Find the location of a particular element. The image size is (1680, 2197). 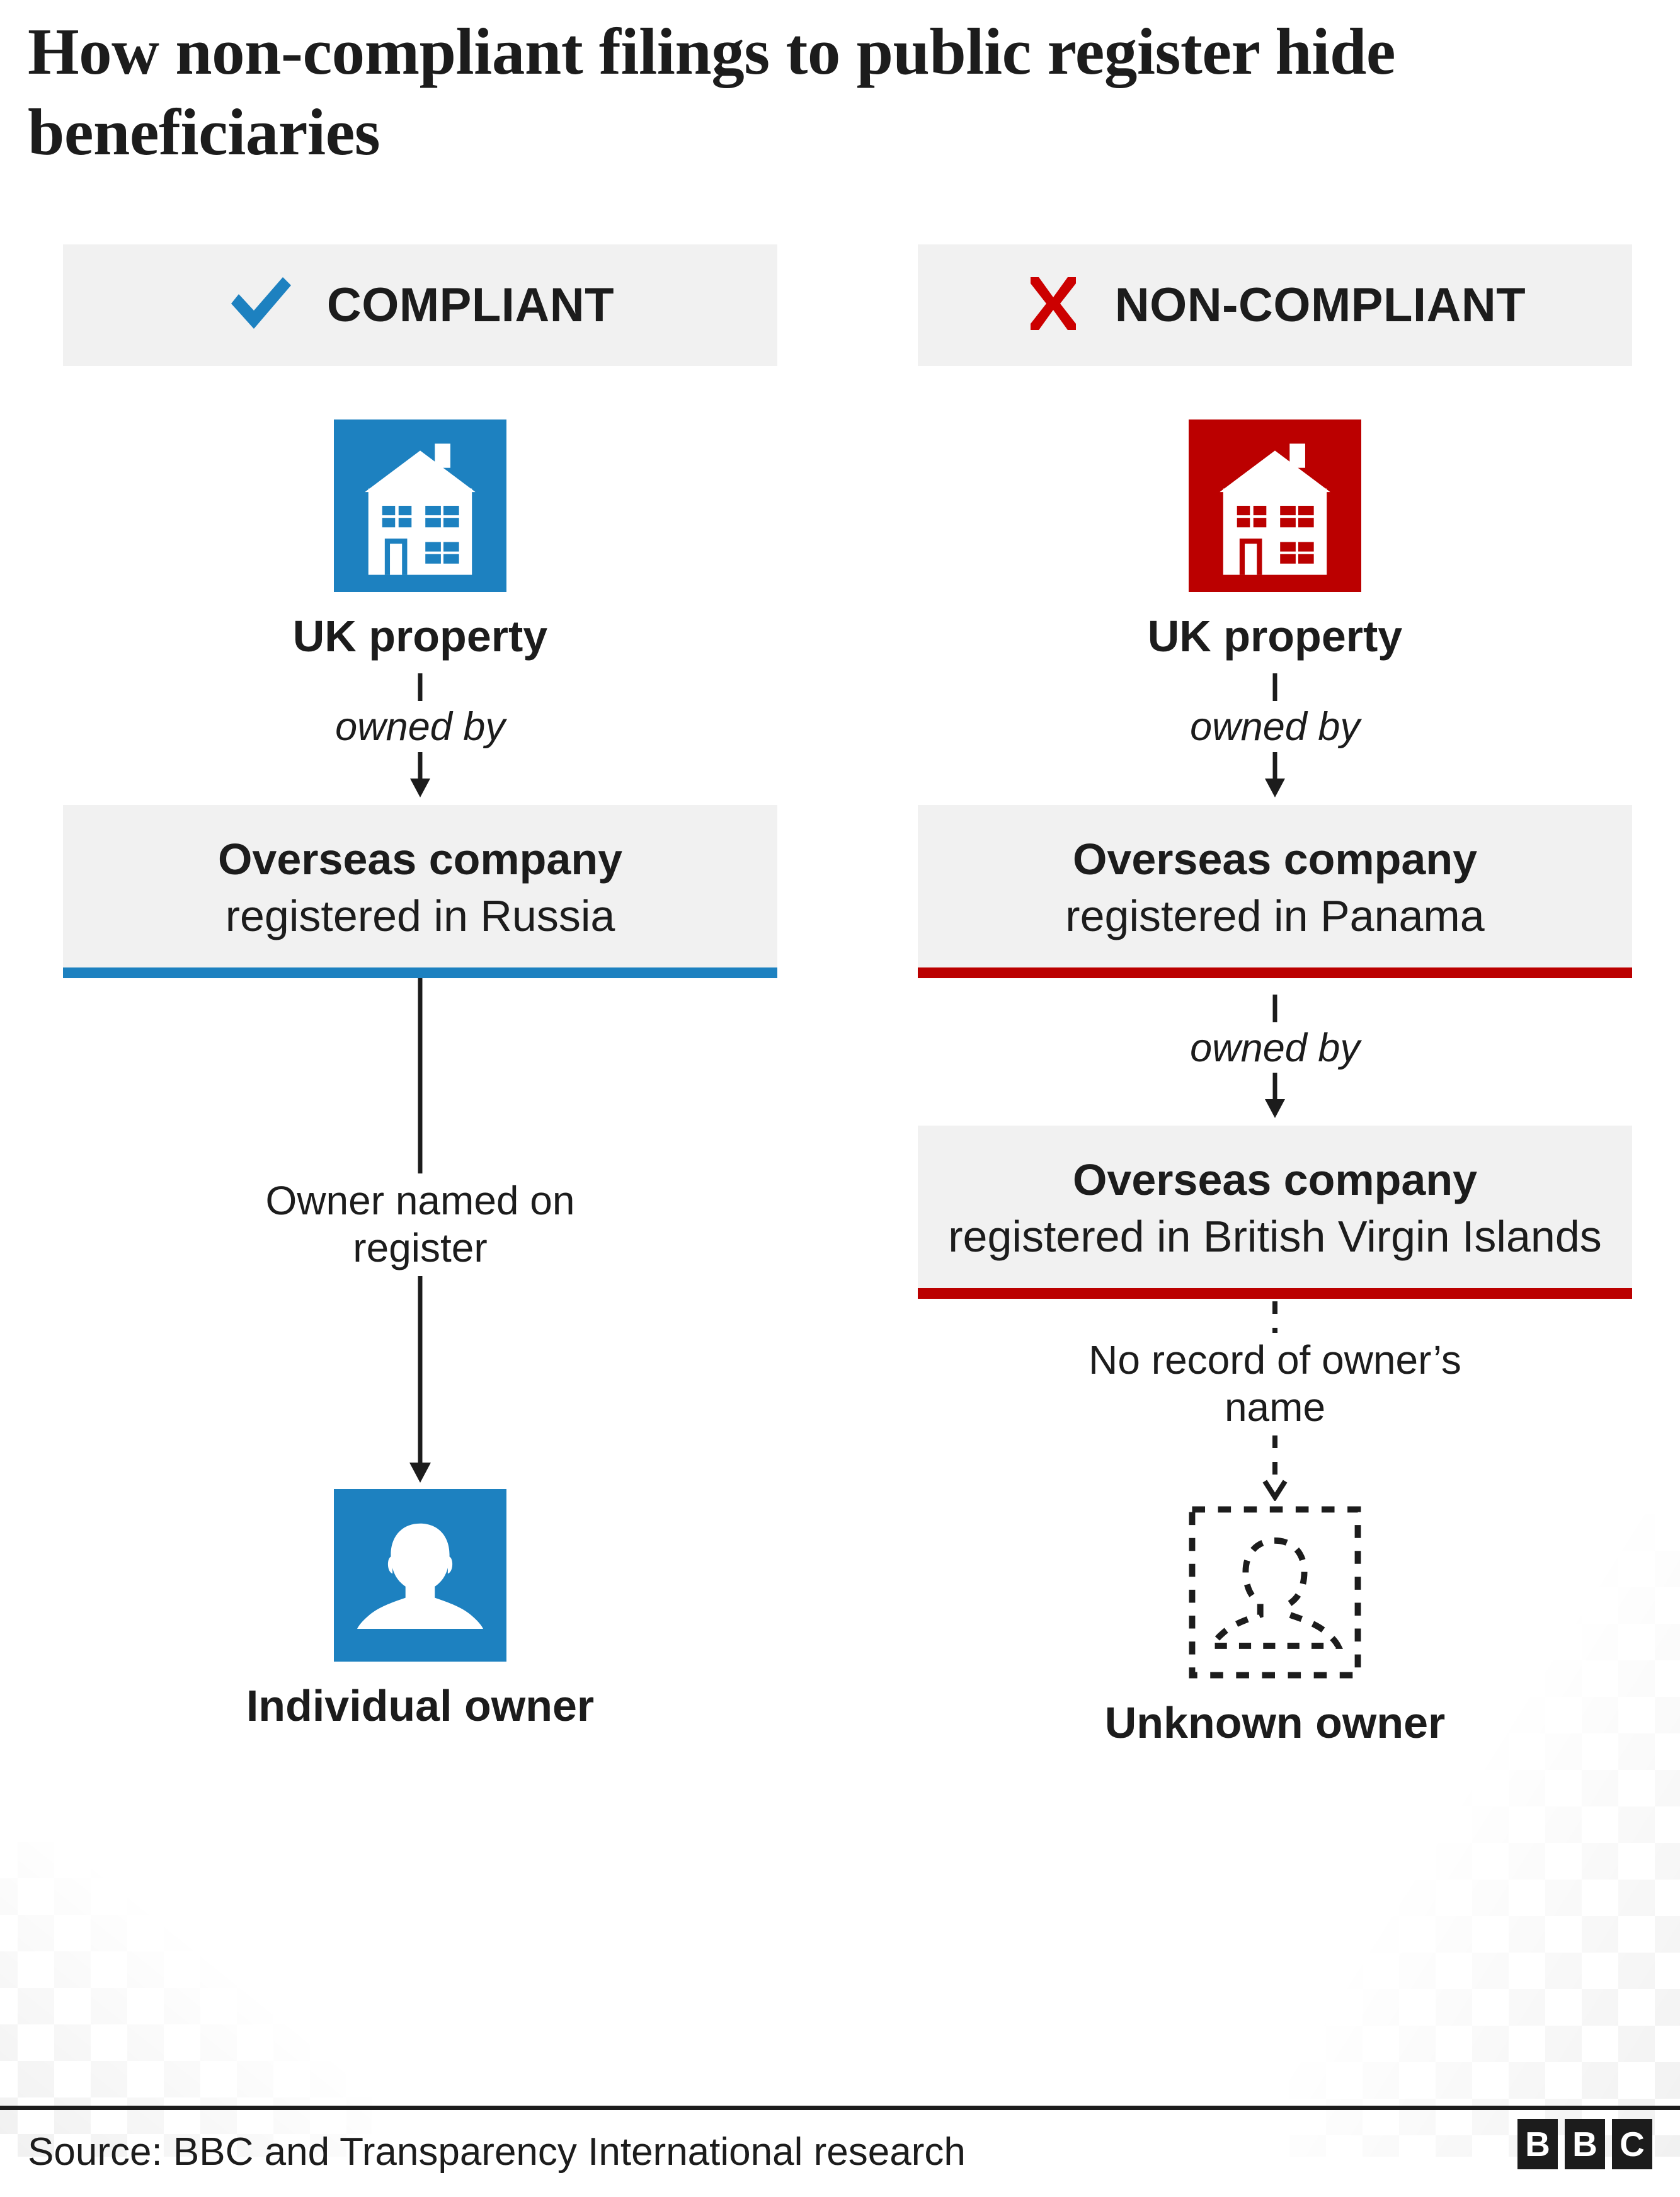

connector-stub-long is located at coordinates (420, 1075).